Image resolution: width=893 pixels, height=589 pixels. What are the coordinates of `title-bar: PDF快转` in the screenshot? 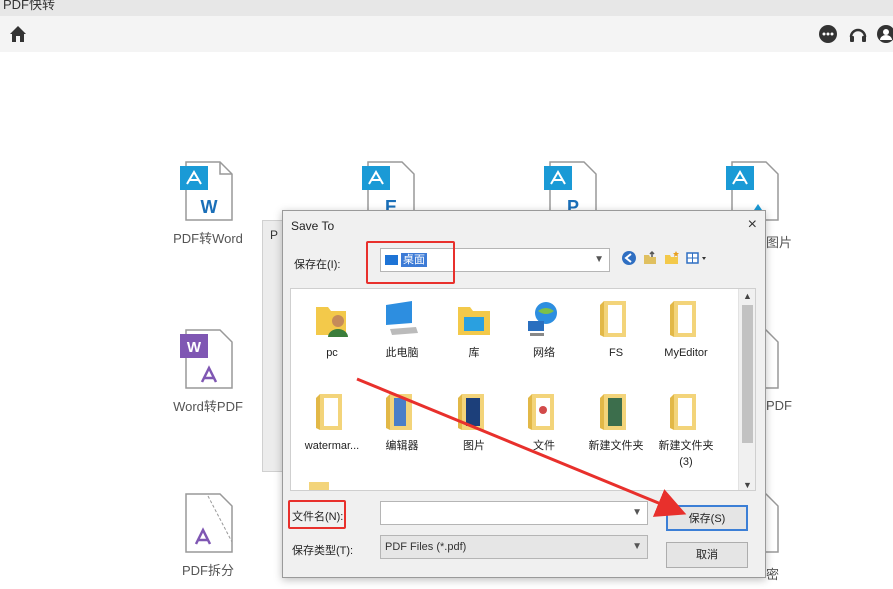 It's located at (446, 8).